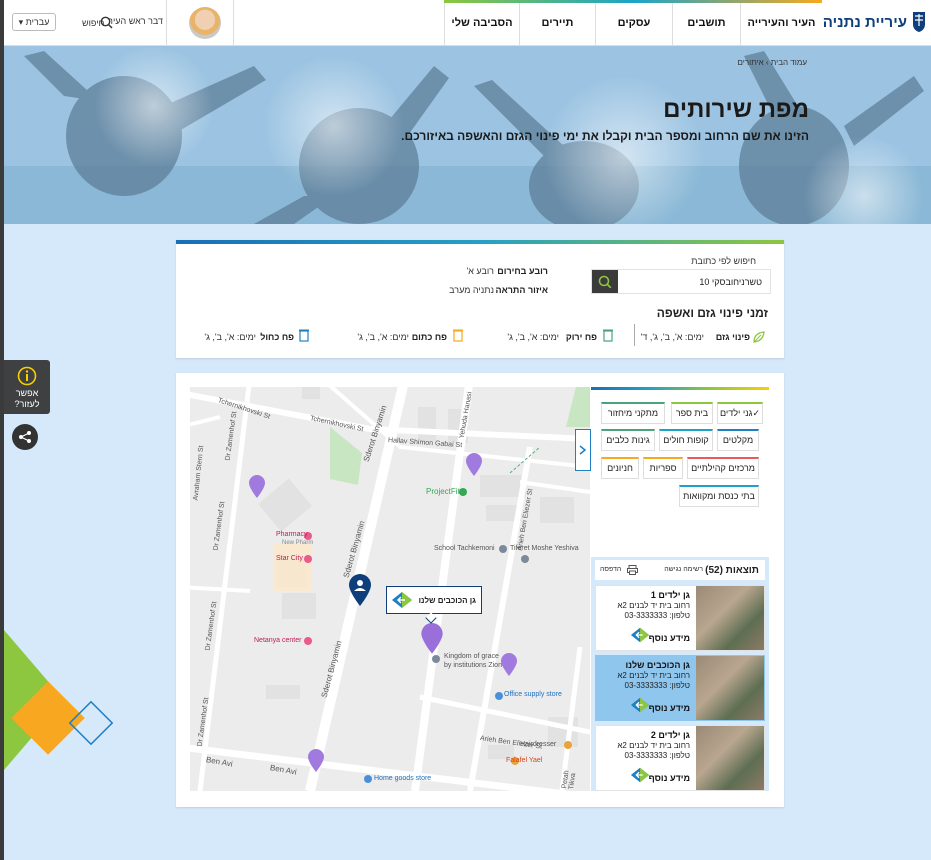 This screenshot has height=860, width=931. Describe the element at coordinates (92, 23) in the screenshot. I see `search-button: חיפוש` at that location.